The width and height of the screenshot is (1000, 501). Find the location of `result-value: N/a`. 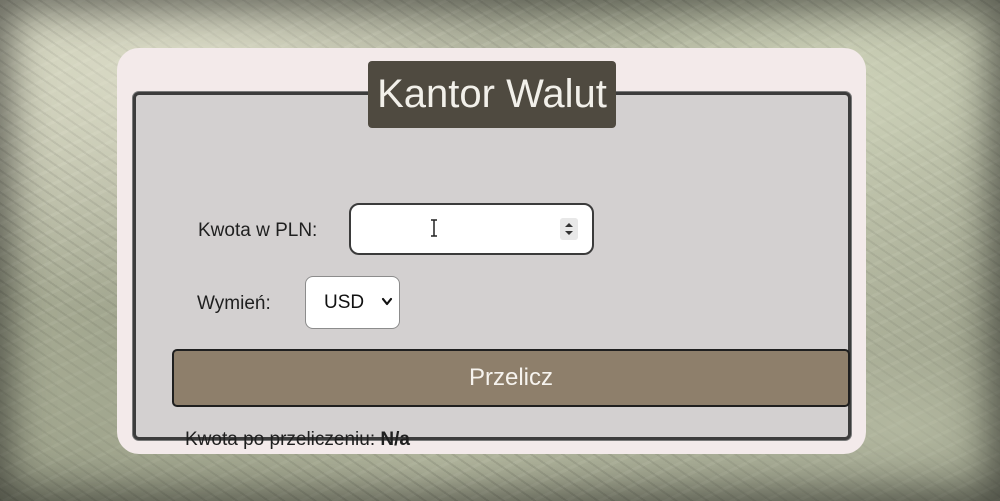

result-value: N/a is located at coordinates (395, 439).